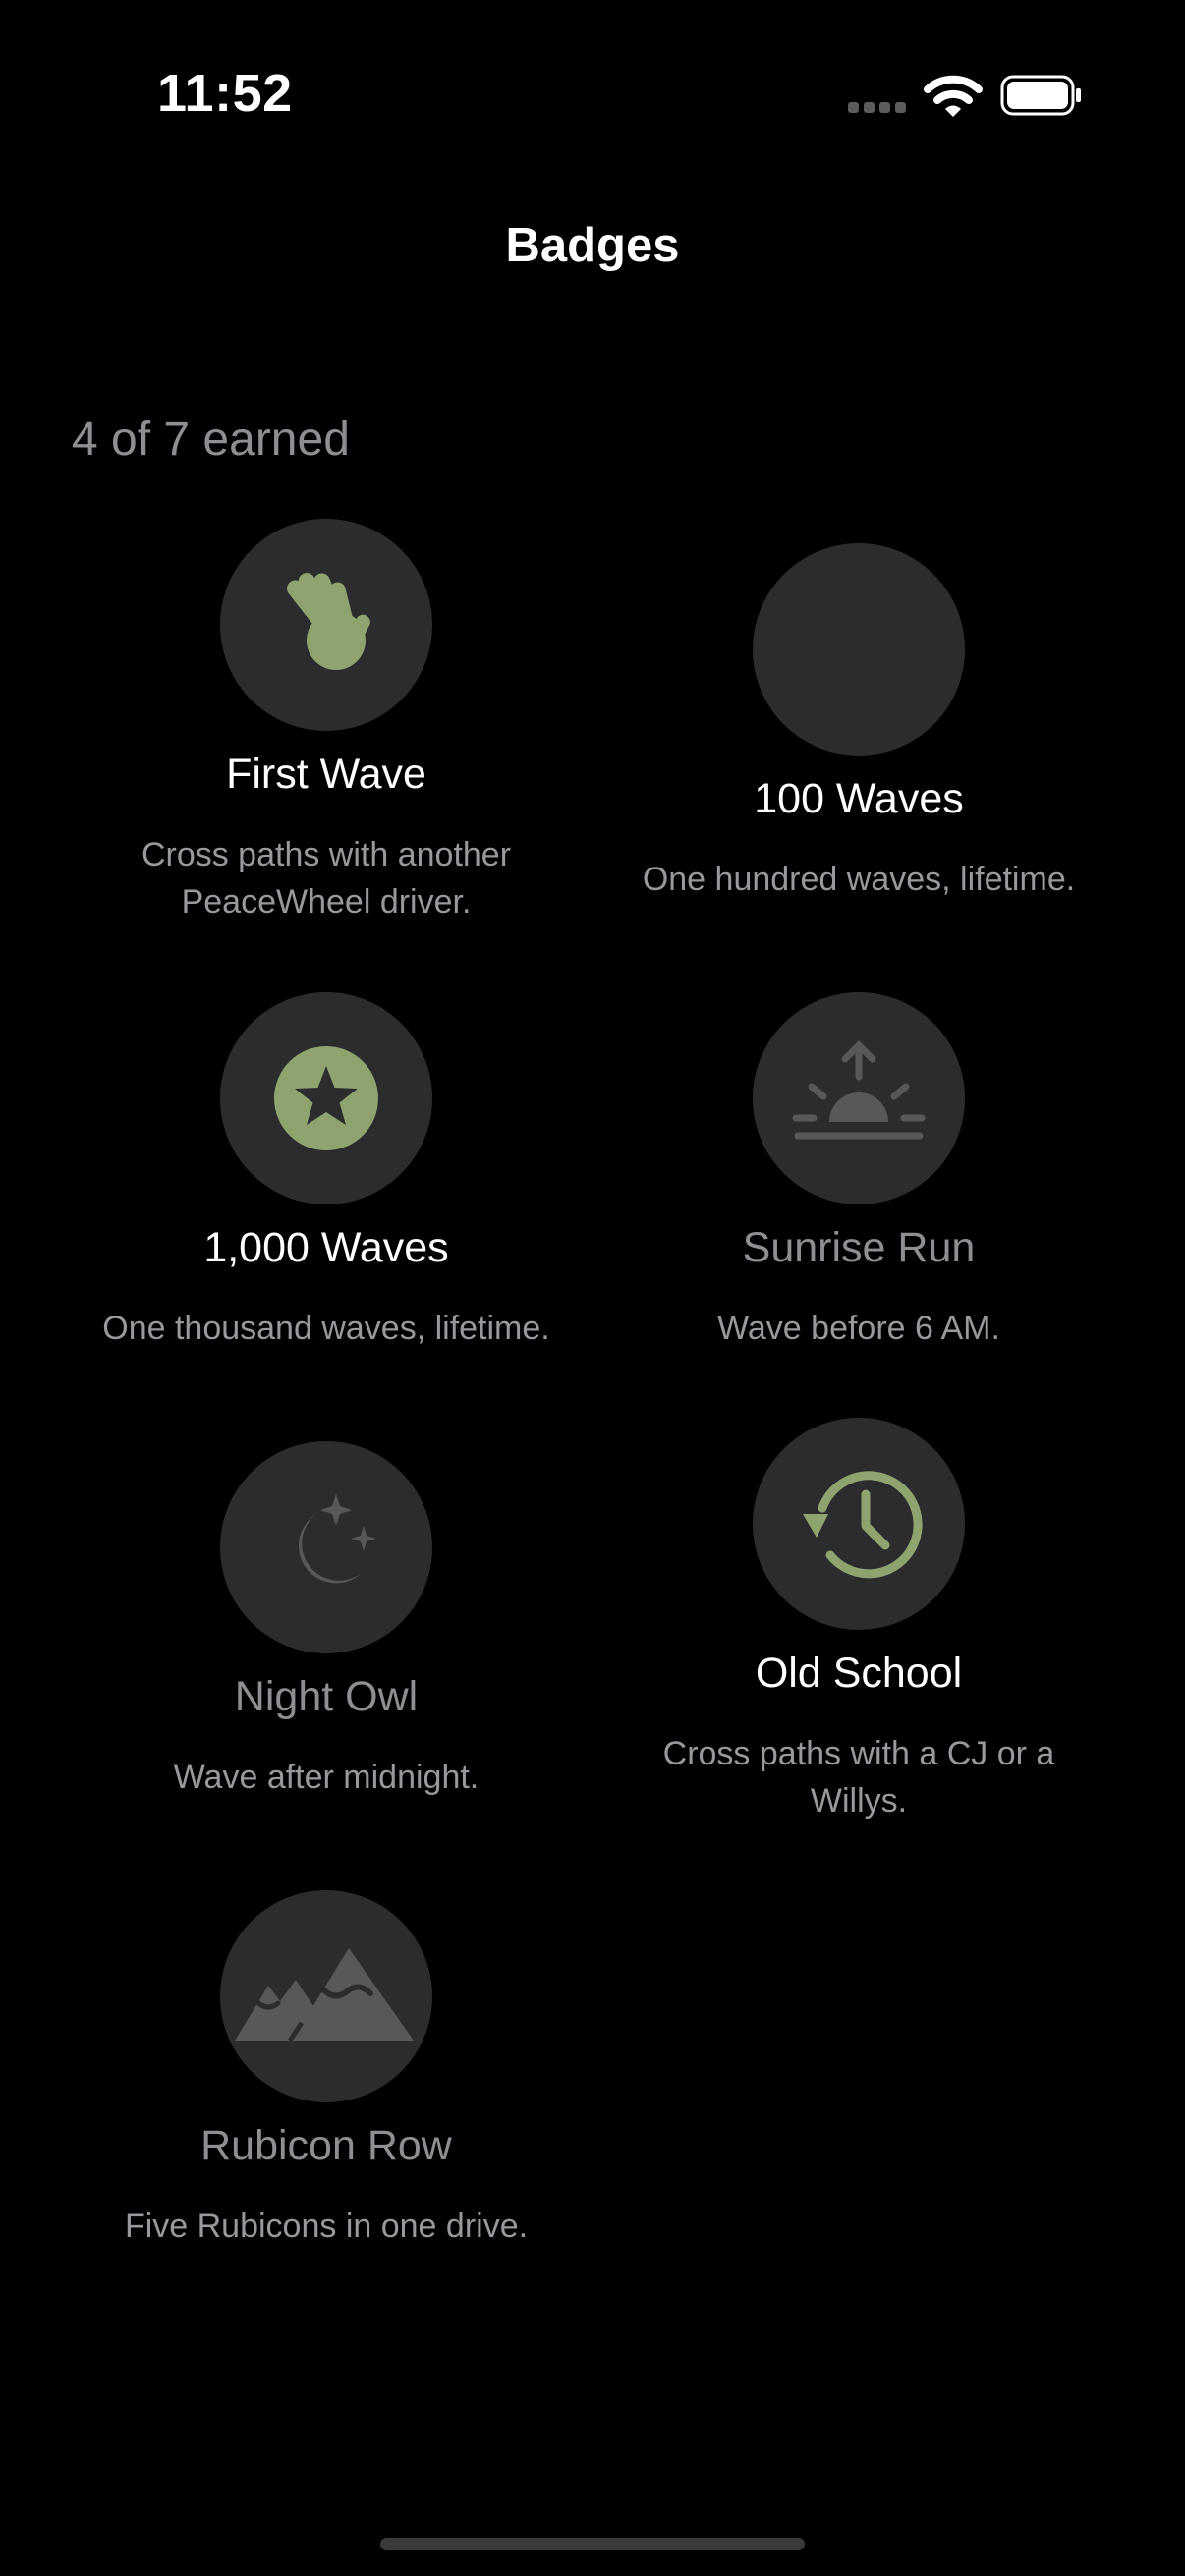 Image resolution: width=1185 pixels, height=2576 pixels. Describe the element at coordinates (859, 798) in the screenshot. I see `badge-name: 100 Waves` at that location.